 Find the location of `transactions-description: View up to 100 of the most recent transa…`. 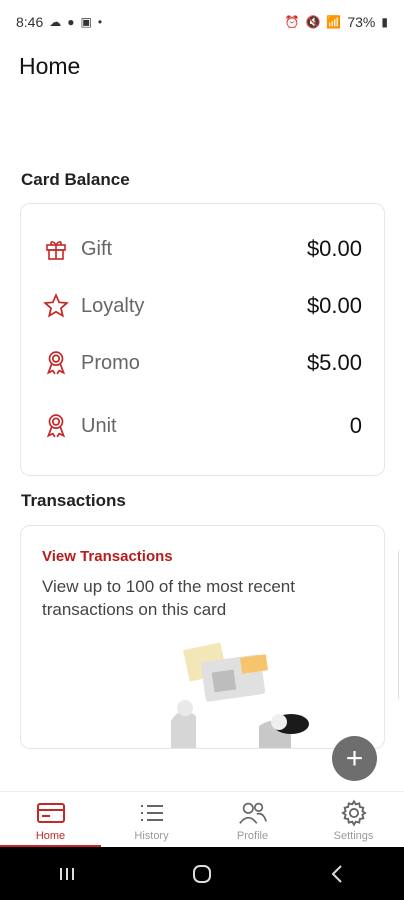

transactions-description: View up to 100 of the most recent transa… is located at coordinates (168, 598).